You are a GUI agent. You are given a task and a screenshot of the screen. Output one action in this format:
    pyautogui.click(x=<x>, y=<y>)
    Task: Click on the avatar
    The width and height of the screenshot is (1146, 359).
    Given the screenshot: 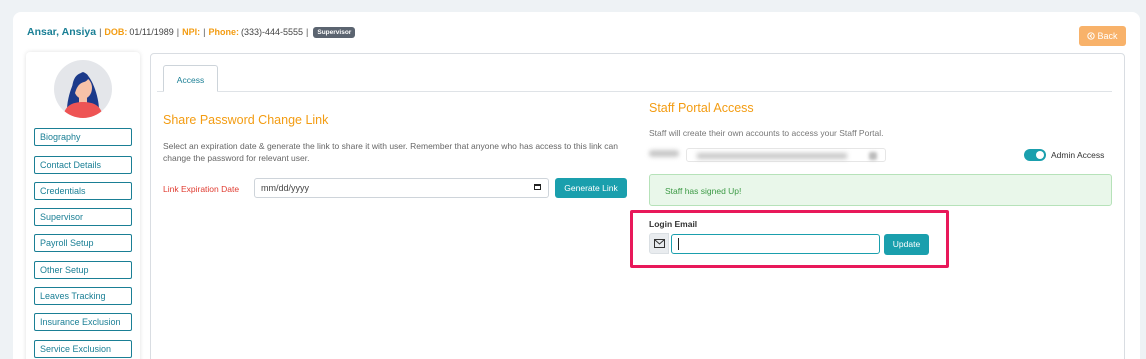 What is the action you would take?
    pyautogui.click(x=83, y=89)
    